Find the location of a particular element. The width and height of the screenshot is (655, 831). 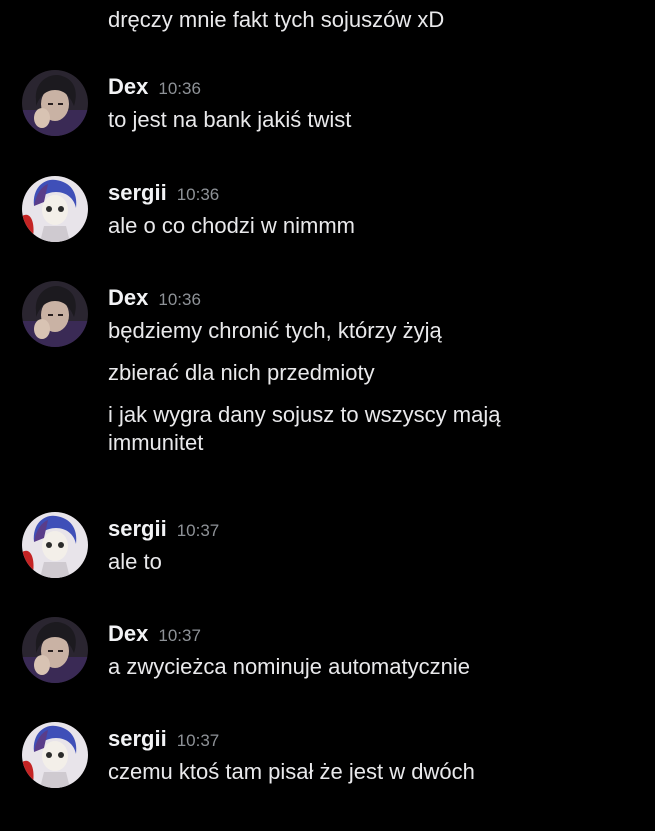

message-text: czemu ktoś tam pisał że jest w dwóch is located at coordinates (291, 771).